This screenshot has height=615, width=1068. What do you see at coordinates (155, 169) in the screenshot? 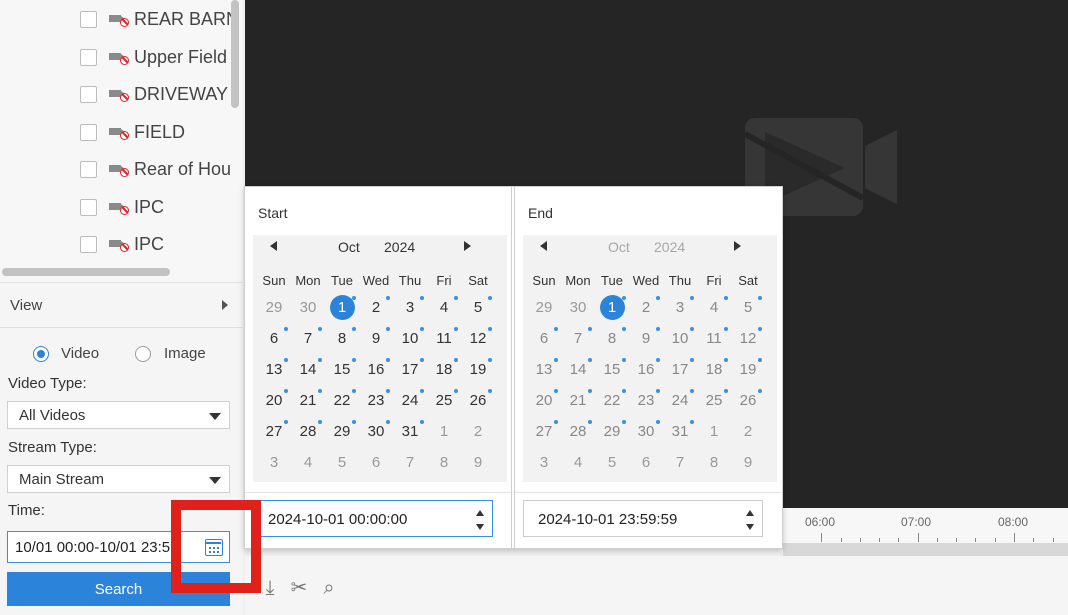
I see `device-row: Rear of Hou` at bounding box center [155, 169].